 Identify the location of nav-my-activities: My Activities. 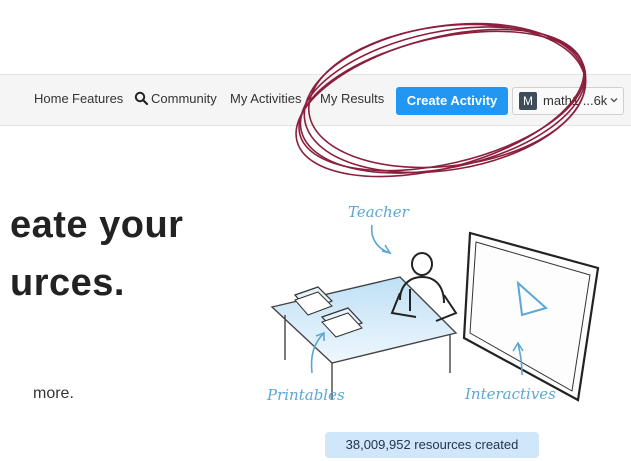
(266, 98).